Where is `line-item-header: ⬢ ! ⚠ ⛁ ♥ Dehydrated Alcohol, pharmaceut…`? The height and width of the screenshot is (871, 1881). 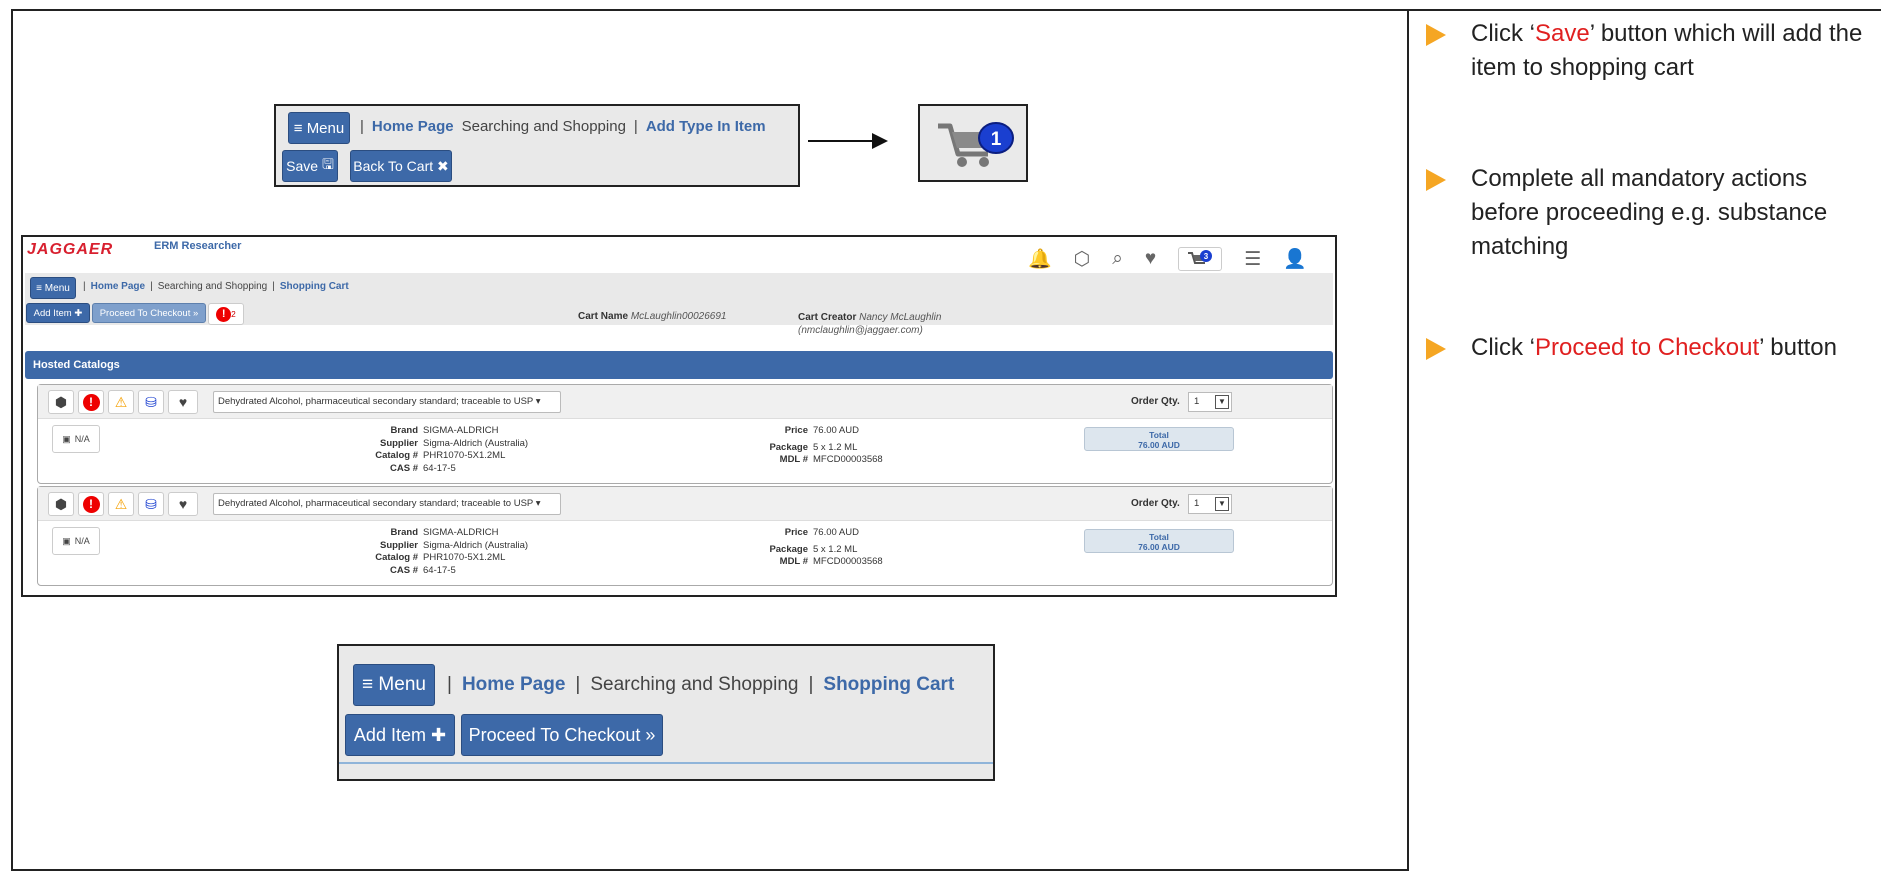 line-item-header: ⬢ ! ⚠ ⛁ ♥ Dehydrated Alcohol, pharmaceut… is located at coordinates (685, 504).